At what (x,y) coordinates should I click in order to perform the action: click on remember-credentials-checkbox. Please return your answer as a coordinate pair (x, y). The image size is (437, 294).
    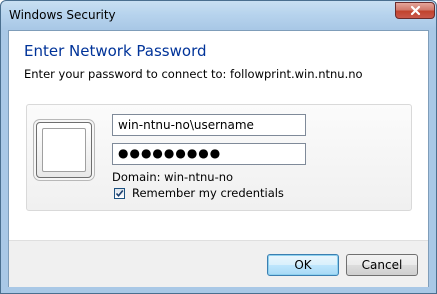
    Looking at the image, I should click on (119, 193).